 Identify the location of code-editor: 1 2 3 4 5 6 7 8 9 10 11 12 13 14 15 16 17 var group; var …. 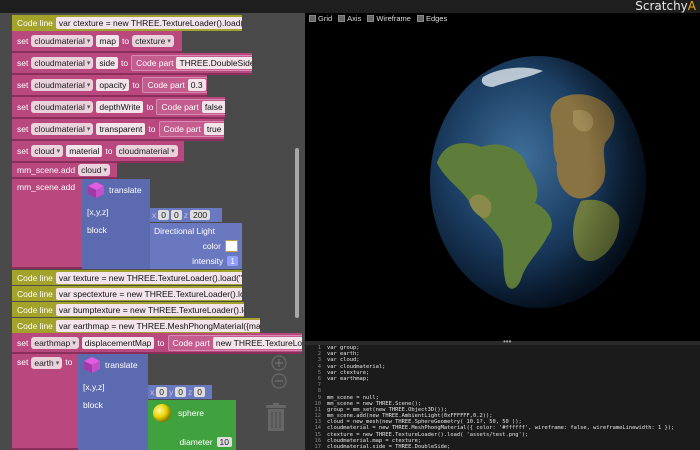
(502, 397).